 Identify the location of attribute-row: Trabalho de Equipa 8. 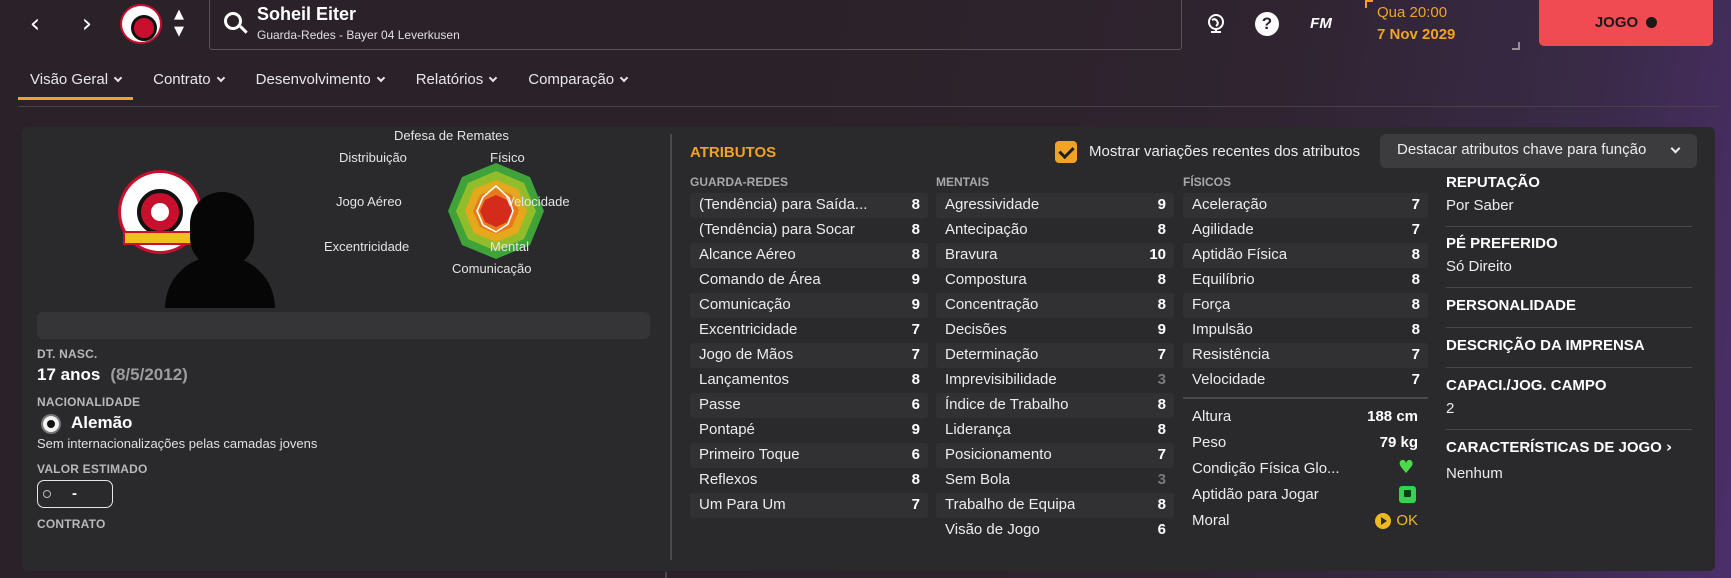
(1055, 505).